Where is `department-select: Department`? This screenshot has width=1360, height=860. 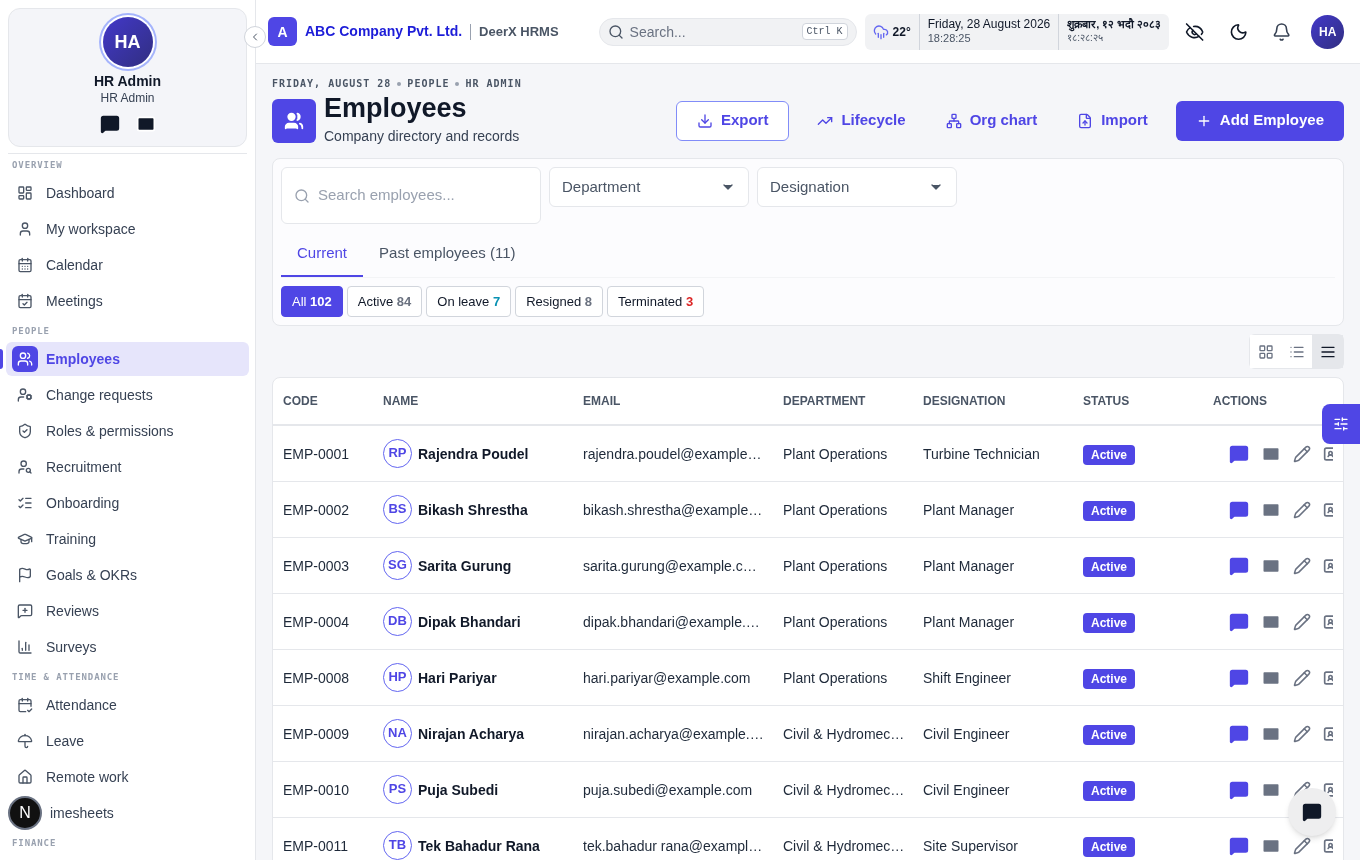 department-select: Department is located at coordinates (649, 187).